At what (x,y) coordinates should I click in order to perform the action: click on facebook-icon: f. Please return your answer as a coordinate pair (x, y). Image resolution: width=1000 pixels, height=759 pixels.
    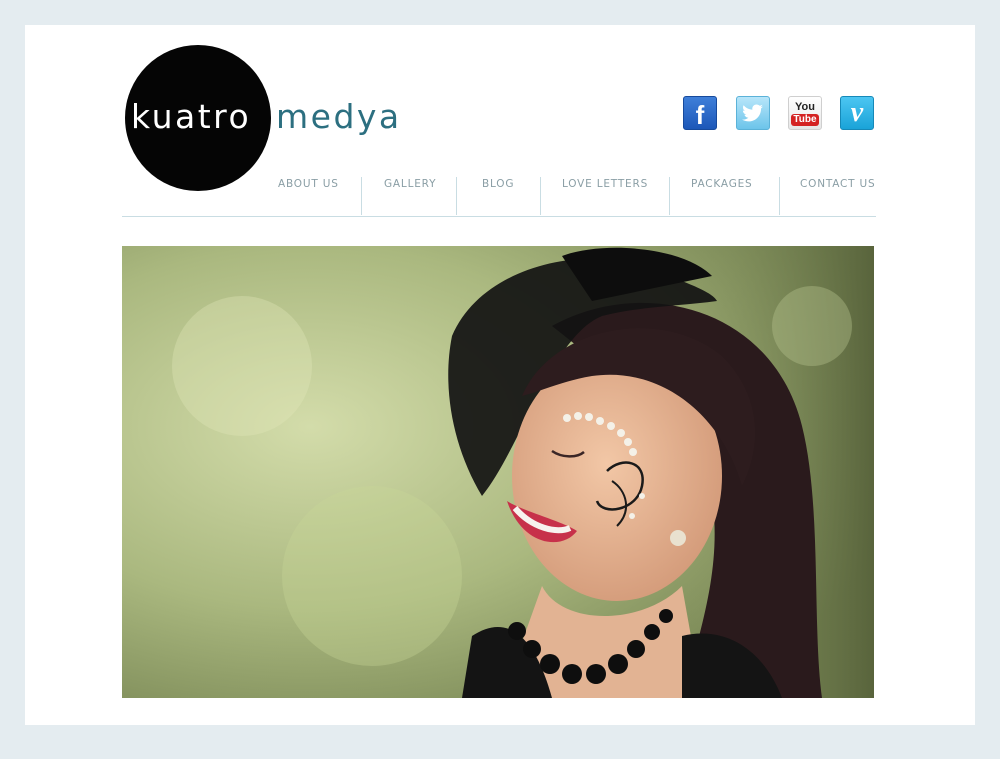
    Looking at the image, I should click on (700, 113).